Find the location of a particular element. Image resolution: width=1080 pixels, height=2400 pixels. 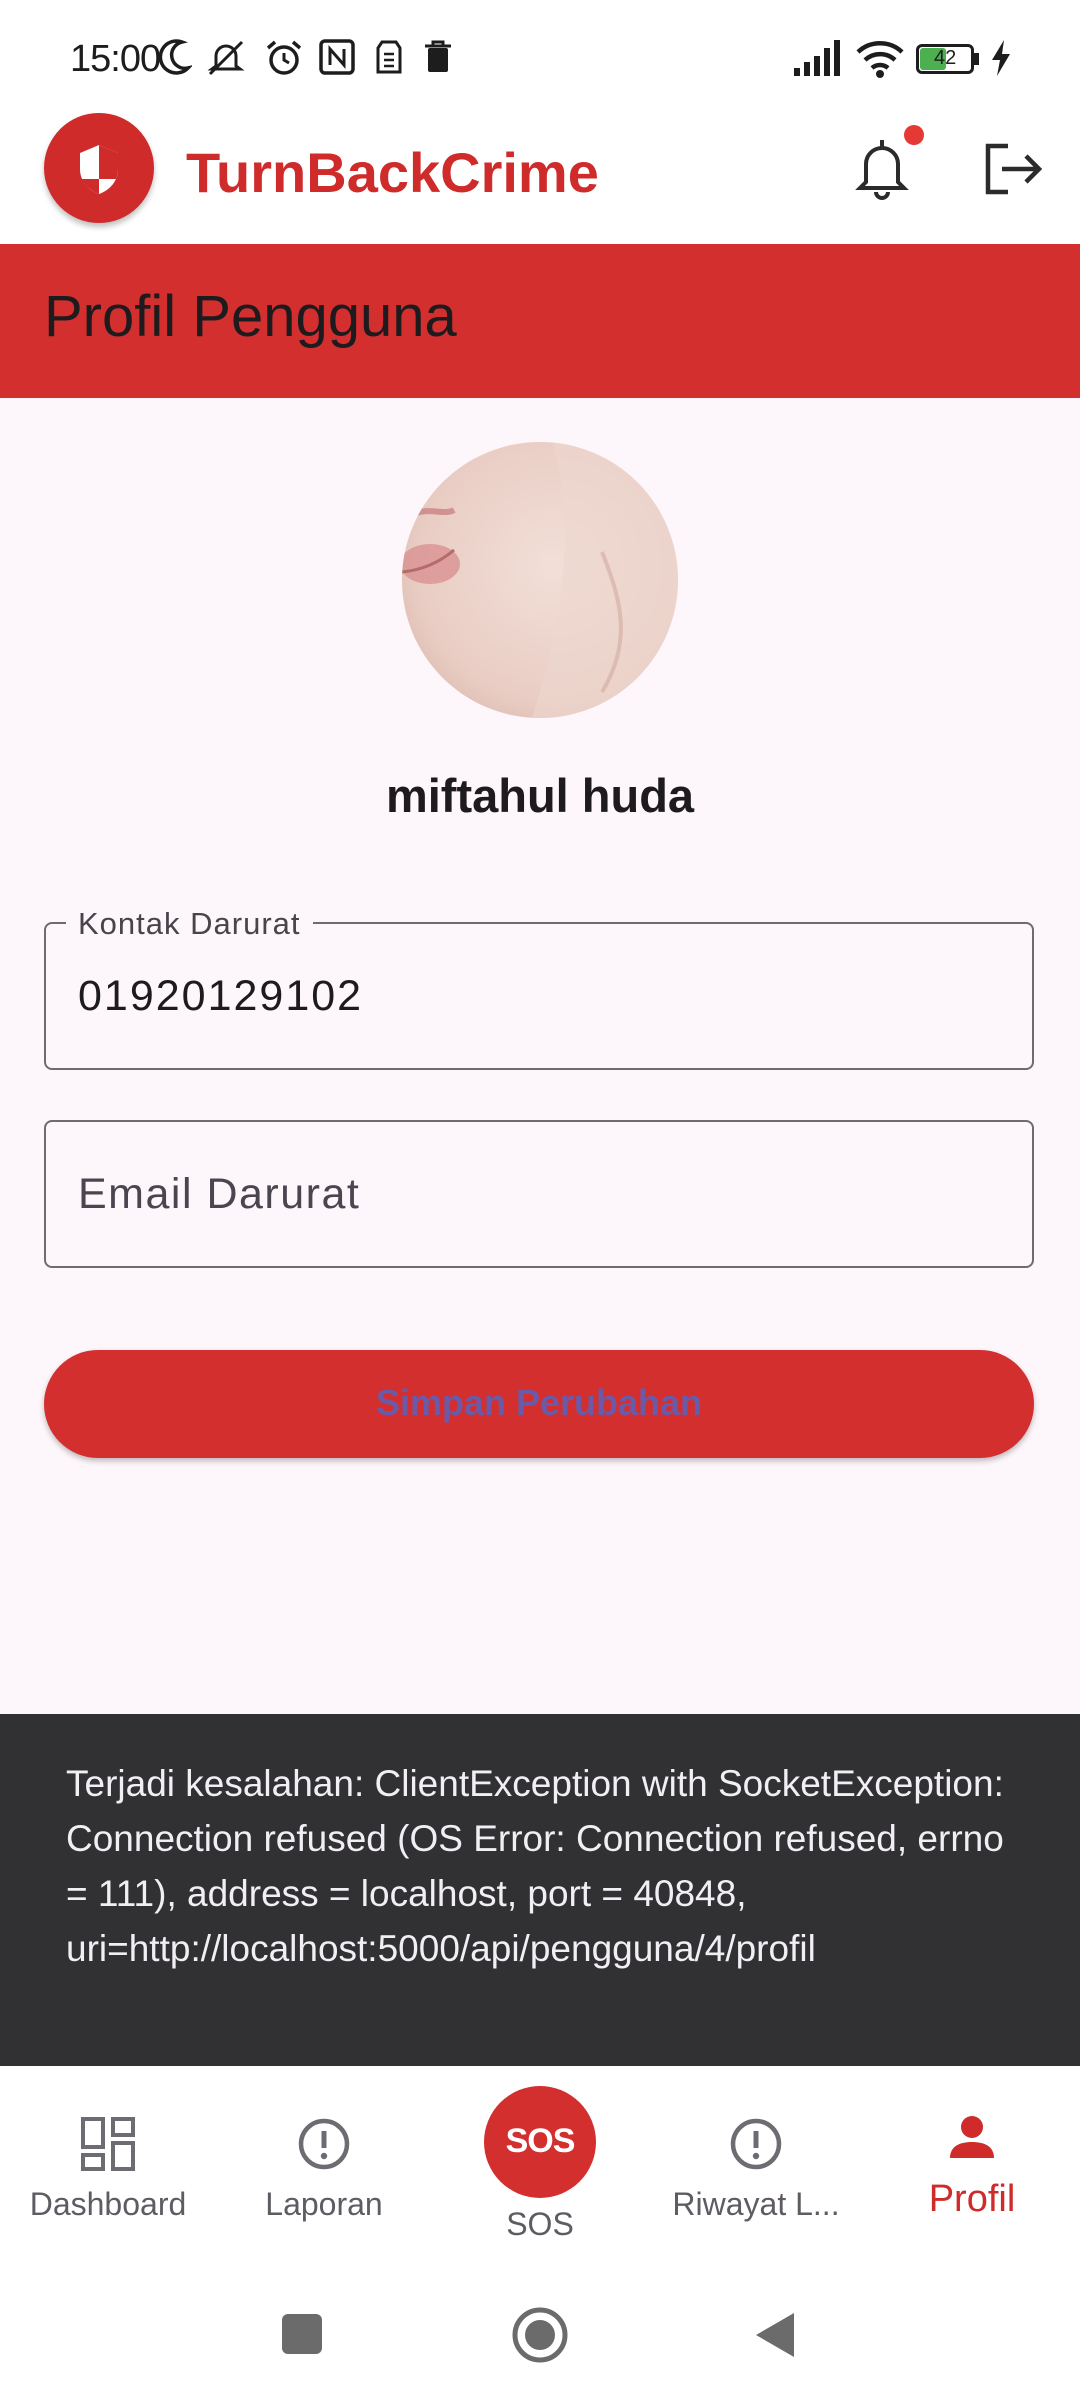

nav-item-profil: Profil is located at coordinates (972, 2168).